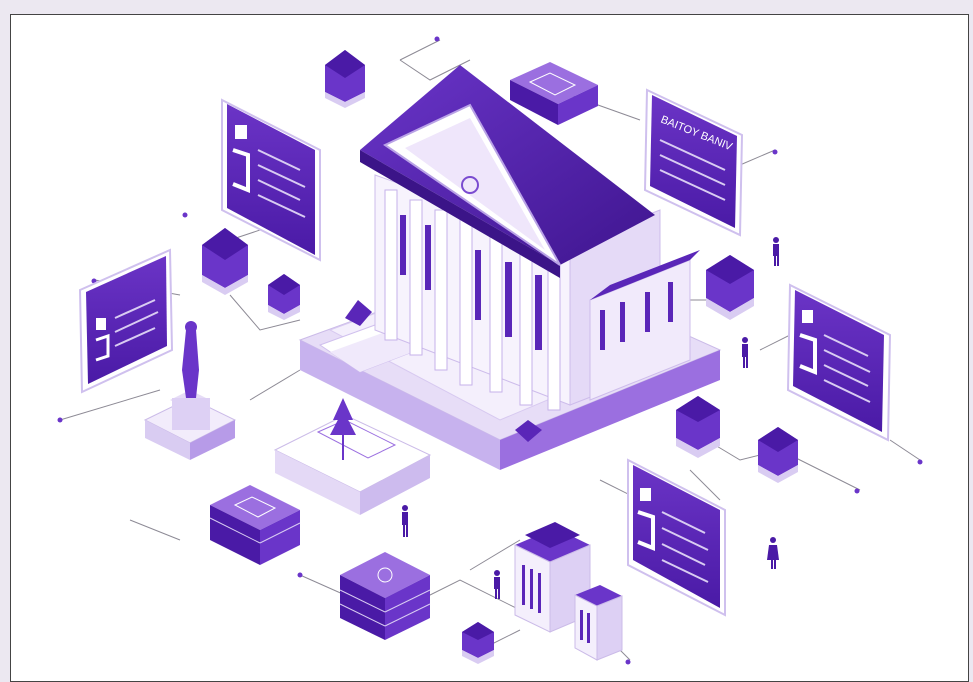  I want to click on server-stack-bottom, so click(385, 596).